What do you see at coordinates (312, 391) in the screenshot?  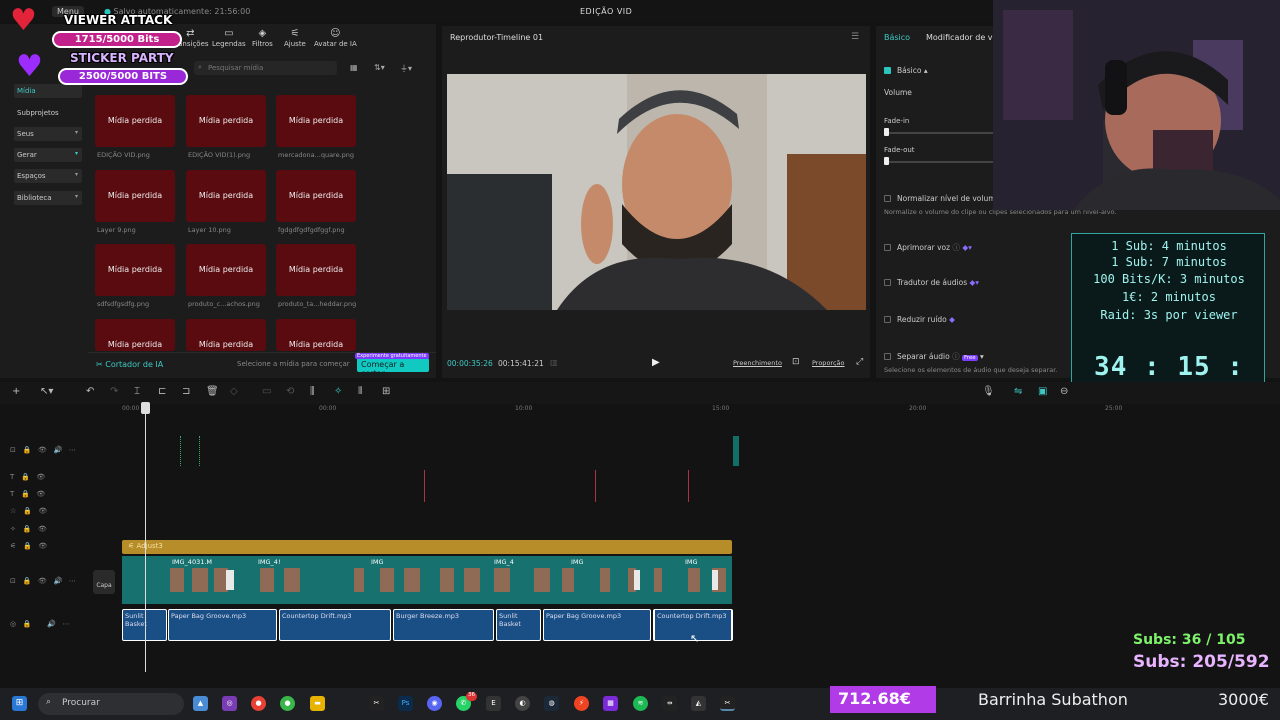 I see `mirror-icon: ⫼` at bounding box center [312, 391].